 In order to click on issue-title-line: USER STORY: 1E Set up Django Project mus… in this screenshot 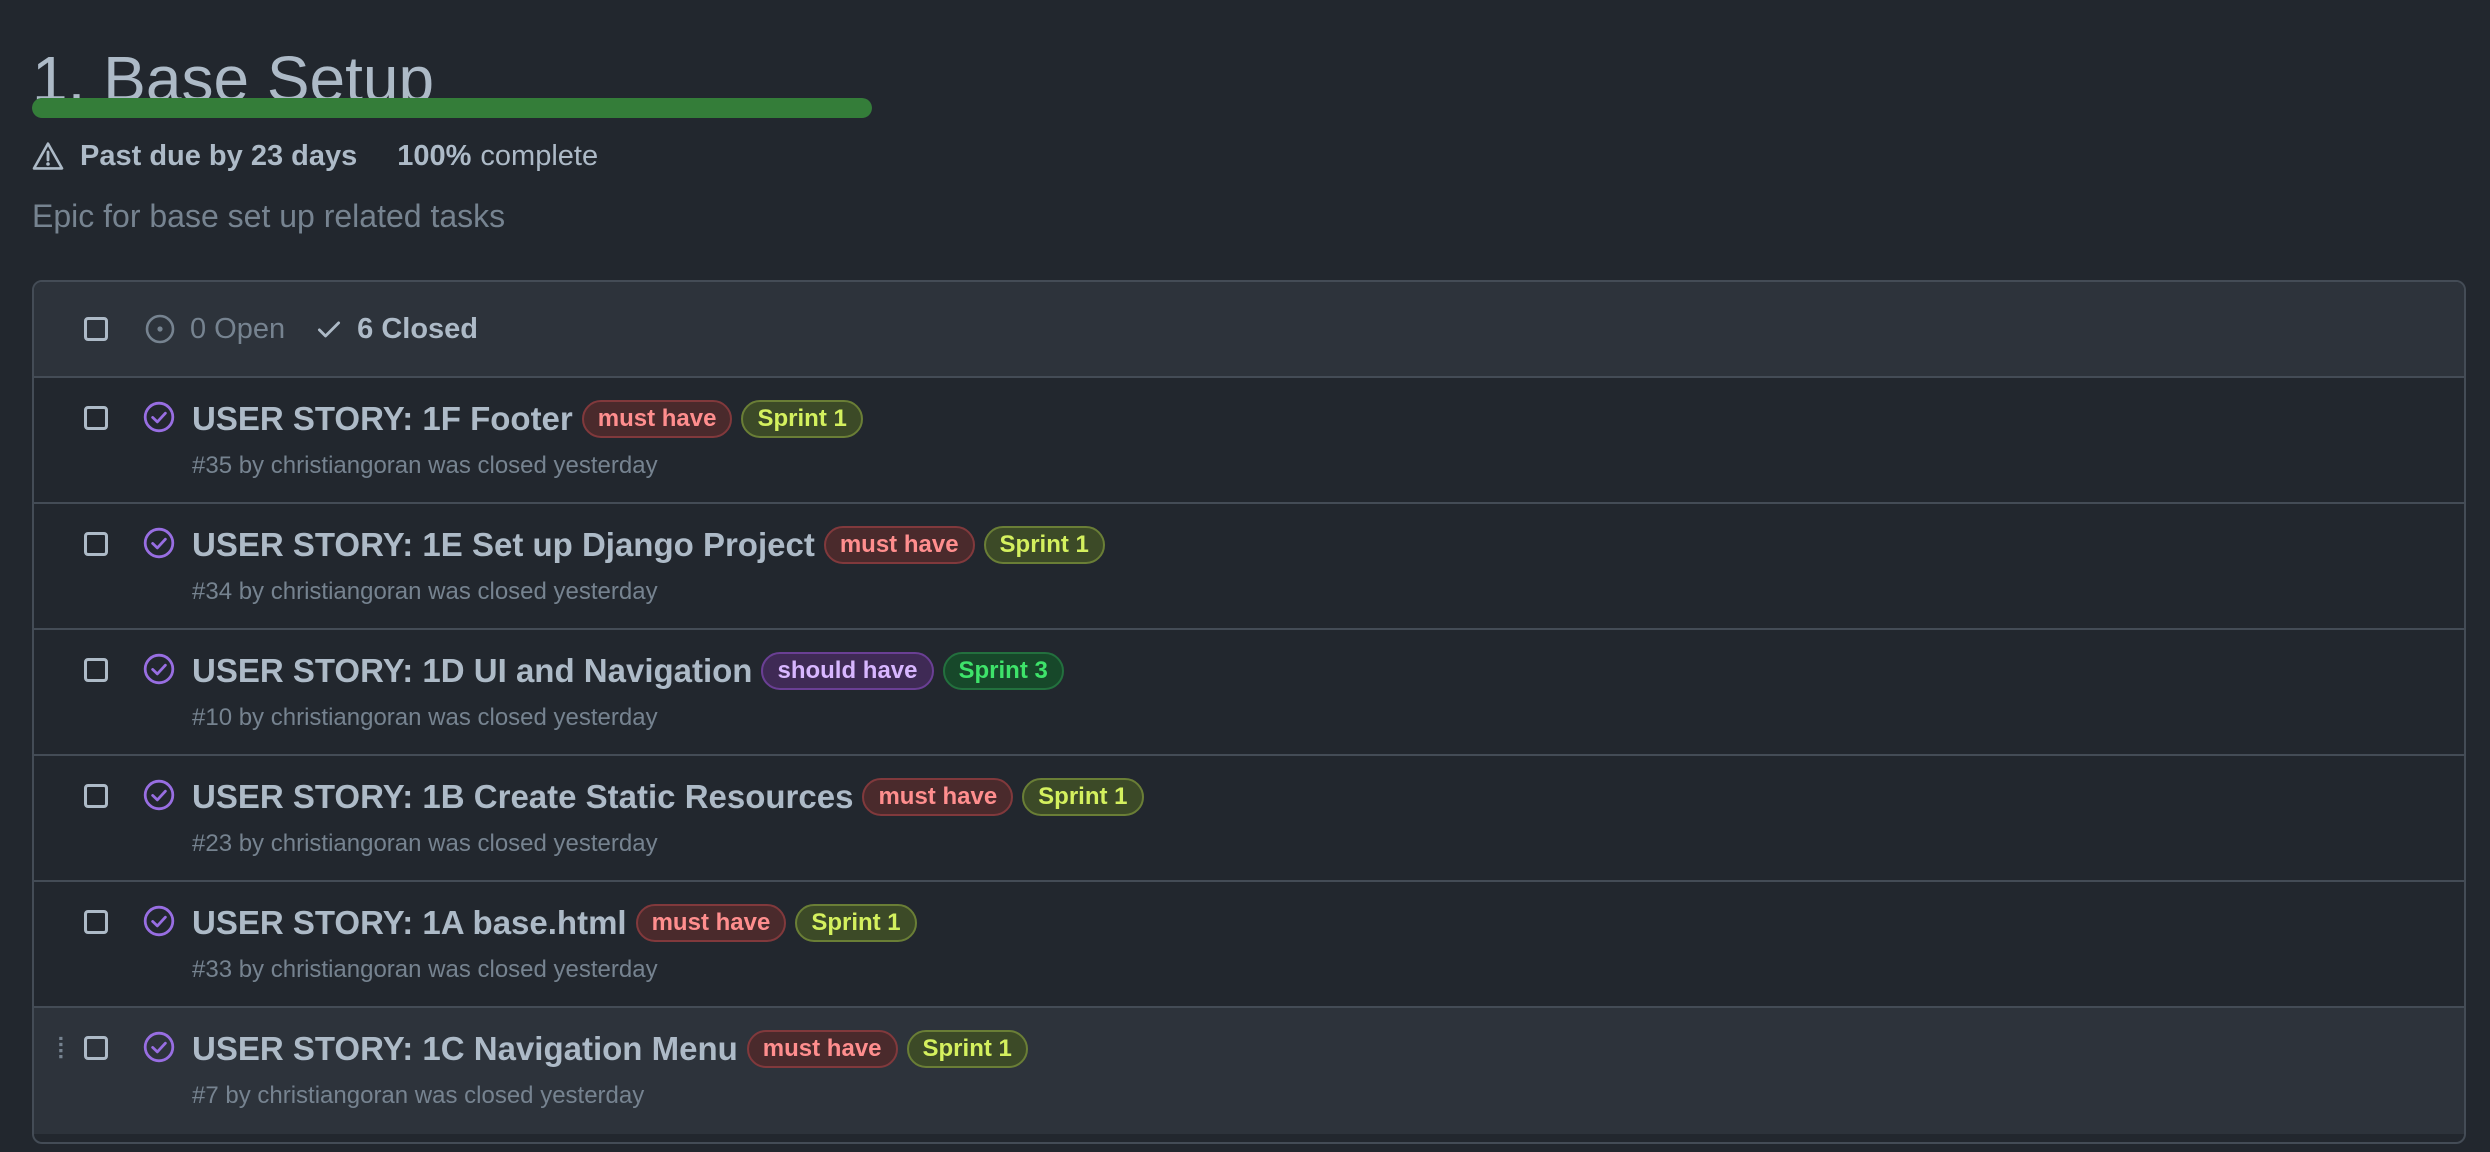, I will do `click(648, 545)`.